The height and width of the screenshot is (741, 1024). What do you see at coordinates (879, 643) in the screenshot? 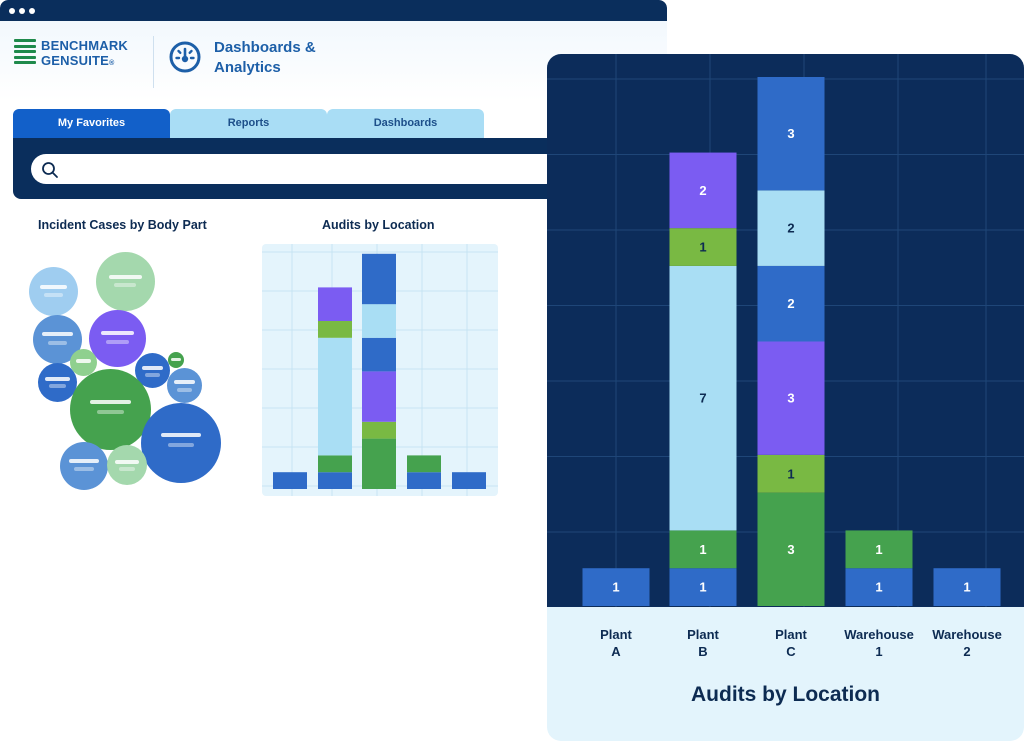
I see `x-tick-label: Warehouse 1` at bounding box center [879, 643].